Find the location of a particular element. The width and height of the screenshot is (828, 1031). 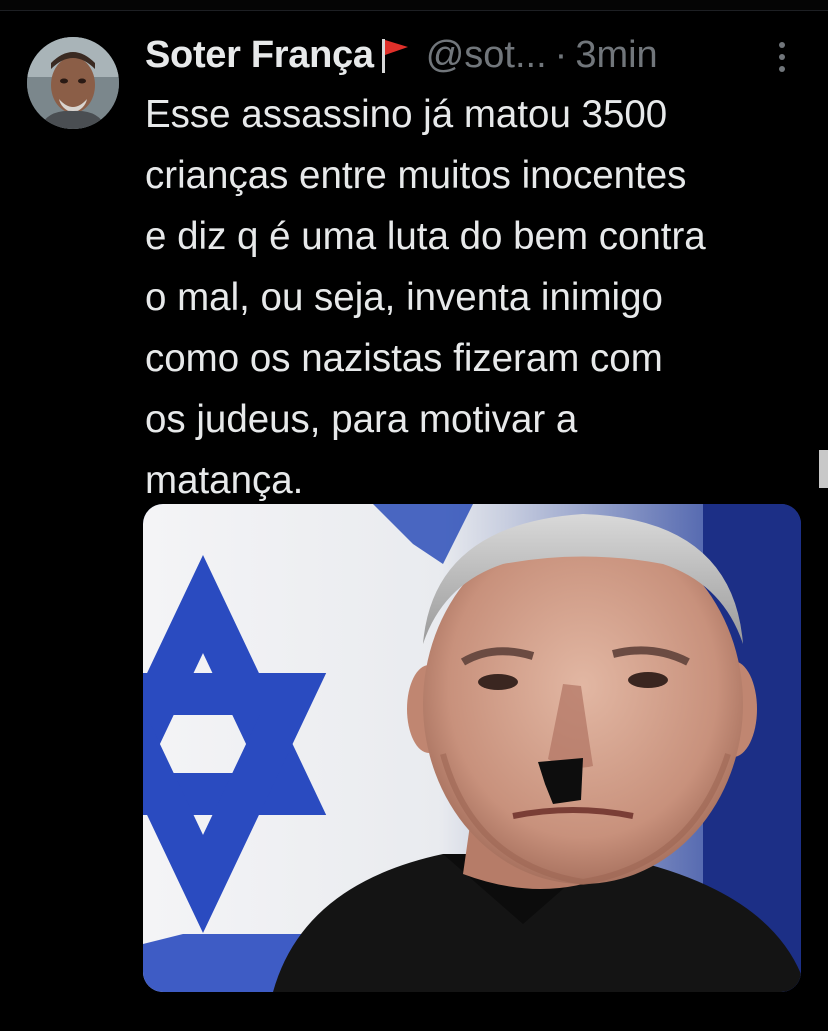

avatar-image is located at coordinates (73, 83).